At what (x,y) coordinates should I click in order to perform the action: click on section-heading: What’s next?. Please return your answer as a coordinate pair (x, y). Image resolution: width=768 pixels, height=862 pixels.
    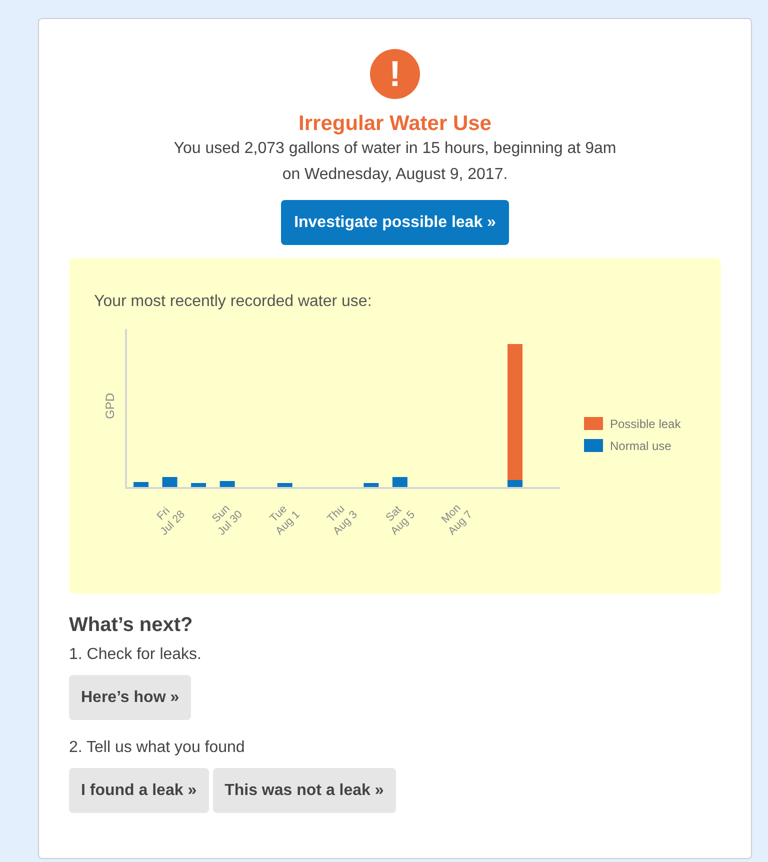
    Looking at the image, I should click on (131, 625).